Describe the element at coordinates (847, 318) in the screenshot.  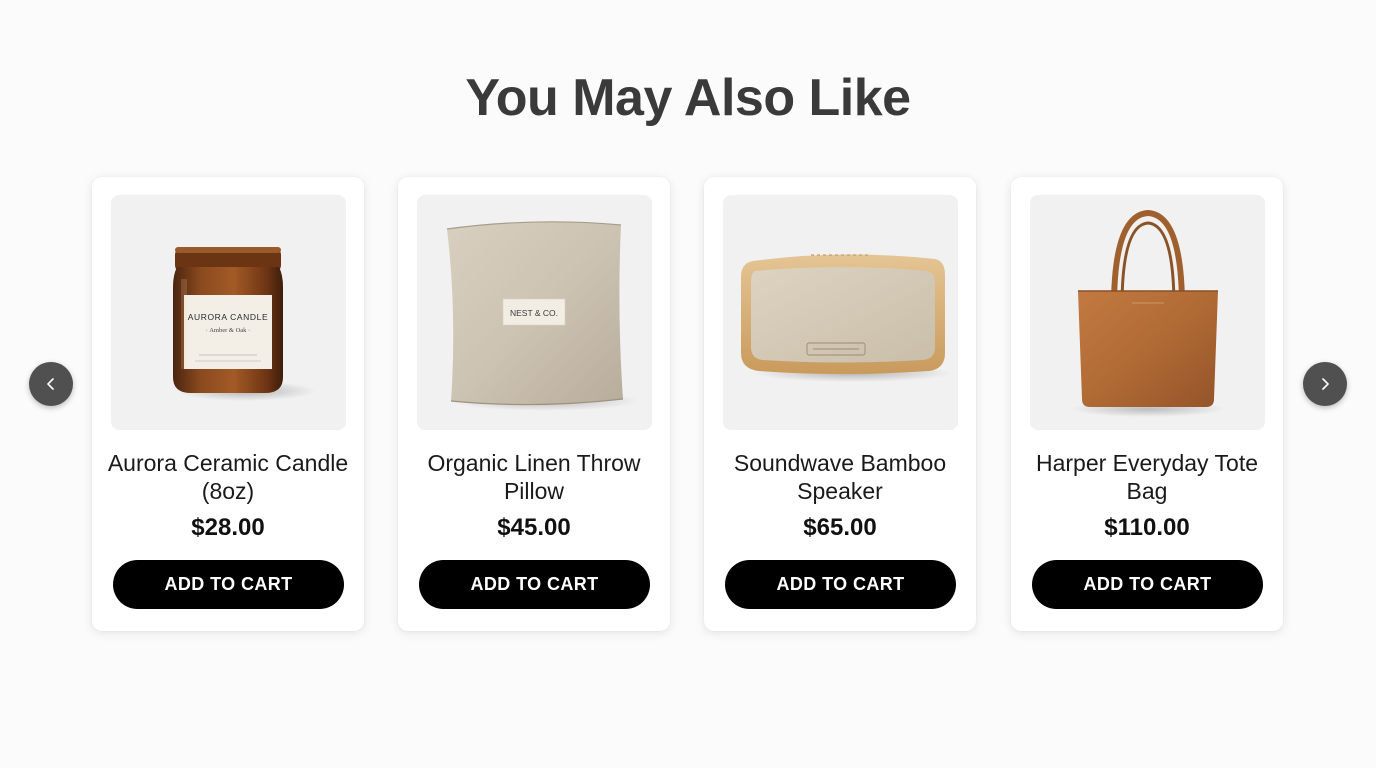
I see `speaker-image` at that location.